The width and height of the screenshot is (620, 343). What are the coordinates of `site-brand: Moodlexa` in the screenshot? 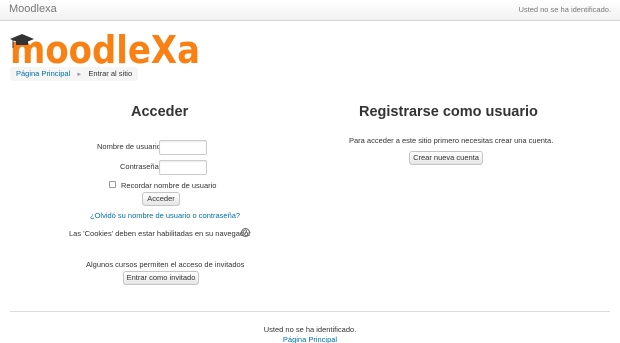 It's located at (33, 9).